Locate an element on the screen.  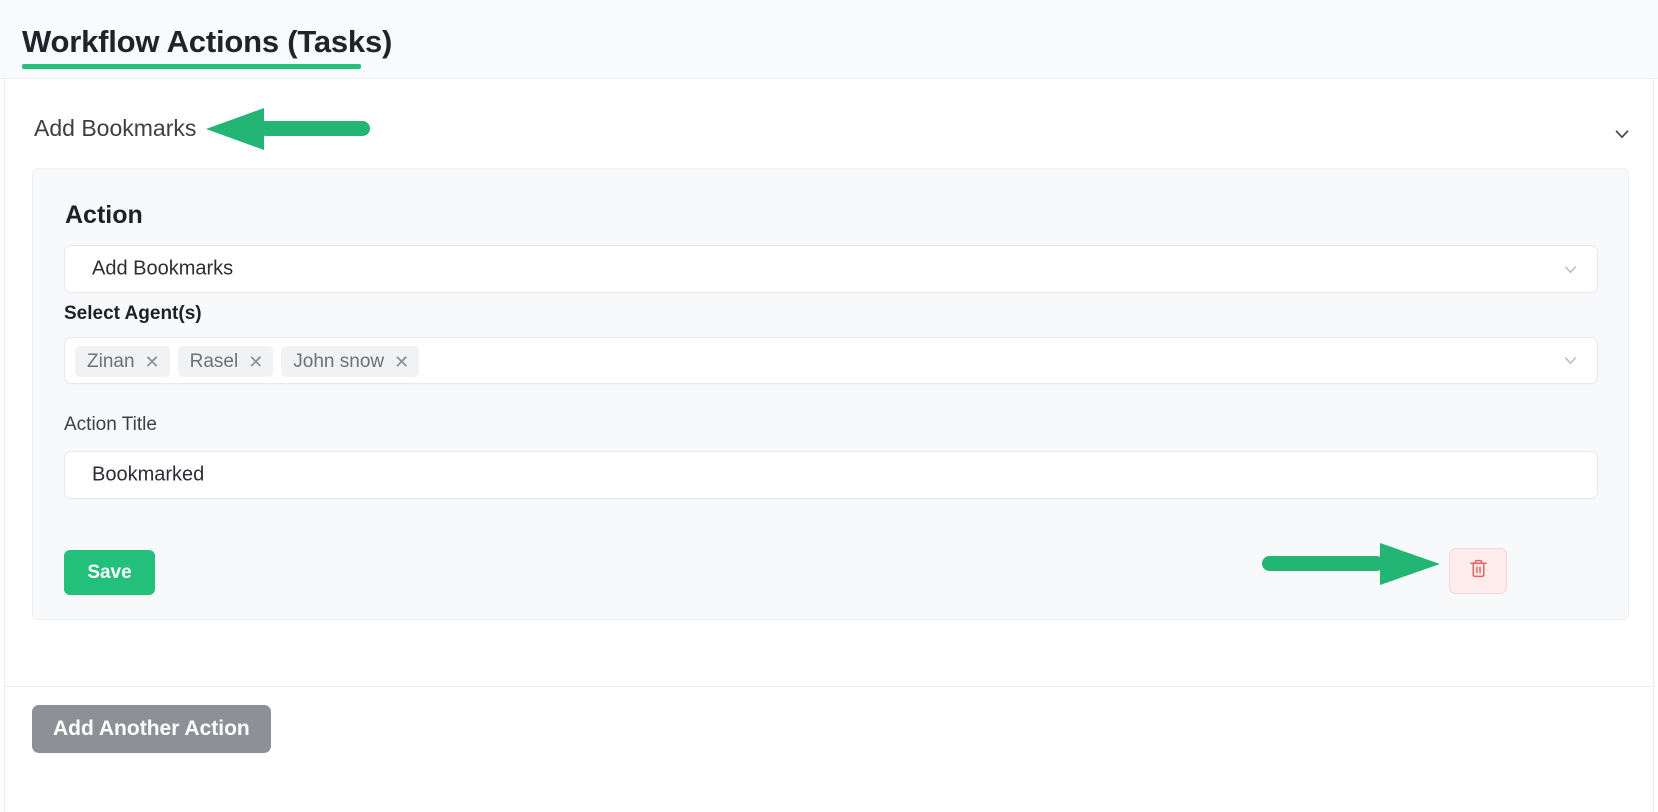
agent-tag: Zinan ✕ is located at coordinates (122, 361).